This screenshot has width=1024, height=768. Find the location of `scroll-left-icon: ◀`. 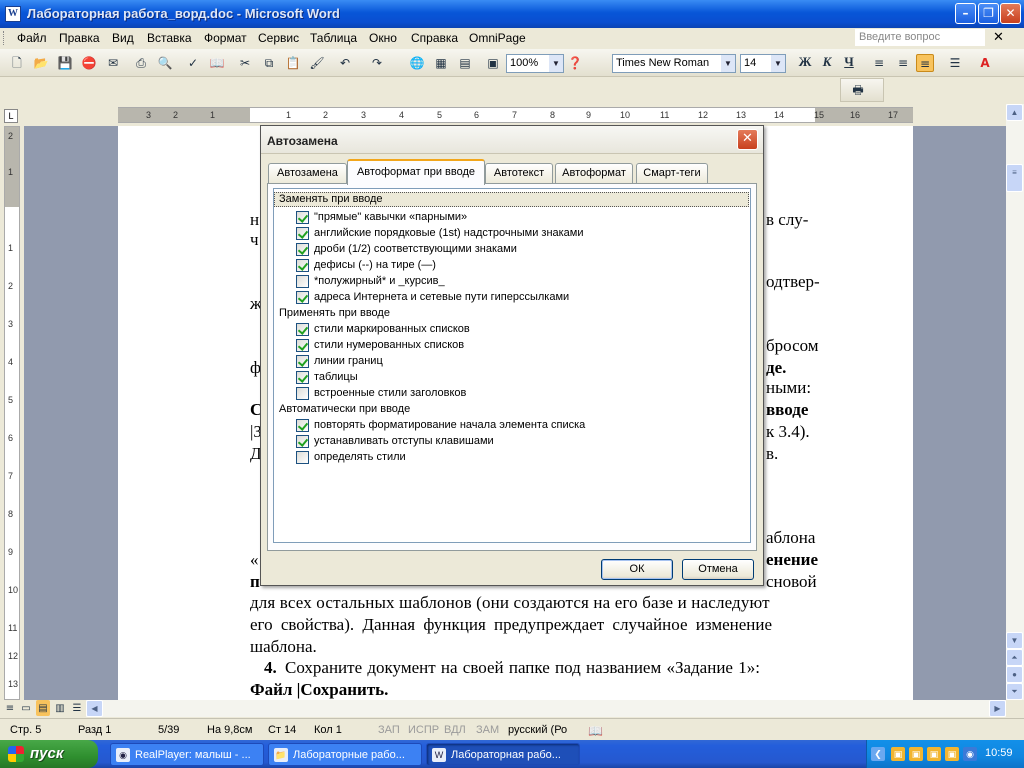

scroll-left-icon: ◀ is located at coordinates (94, 708).